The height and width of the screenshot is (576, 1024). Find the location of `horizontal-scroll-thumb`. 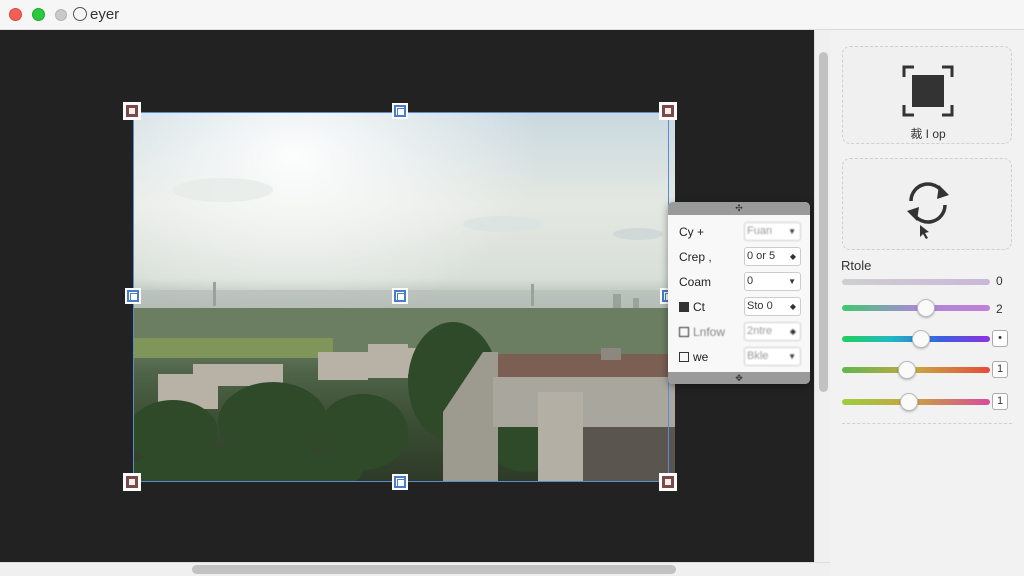

horizontal-scroll-thumb is located at coordinates (434, 569).